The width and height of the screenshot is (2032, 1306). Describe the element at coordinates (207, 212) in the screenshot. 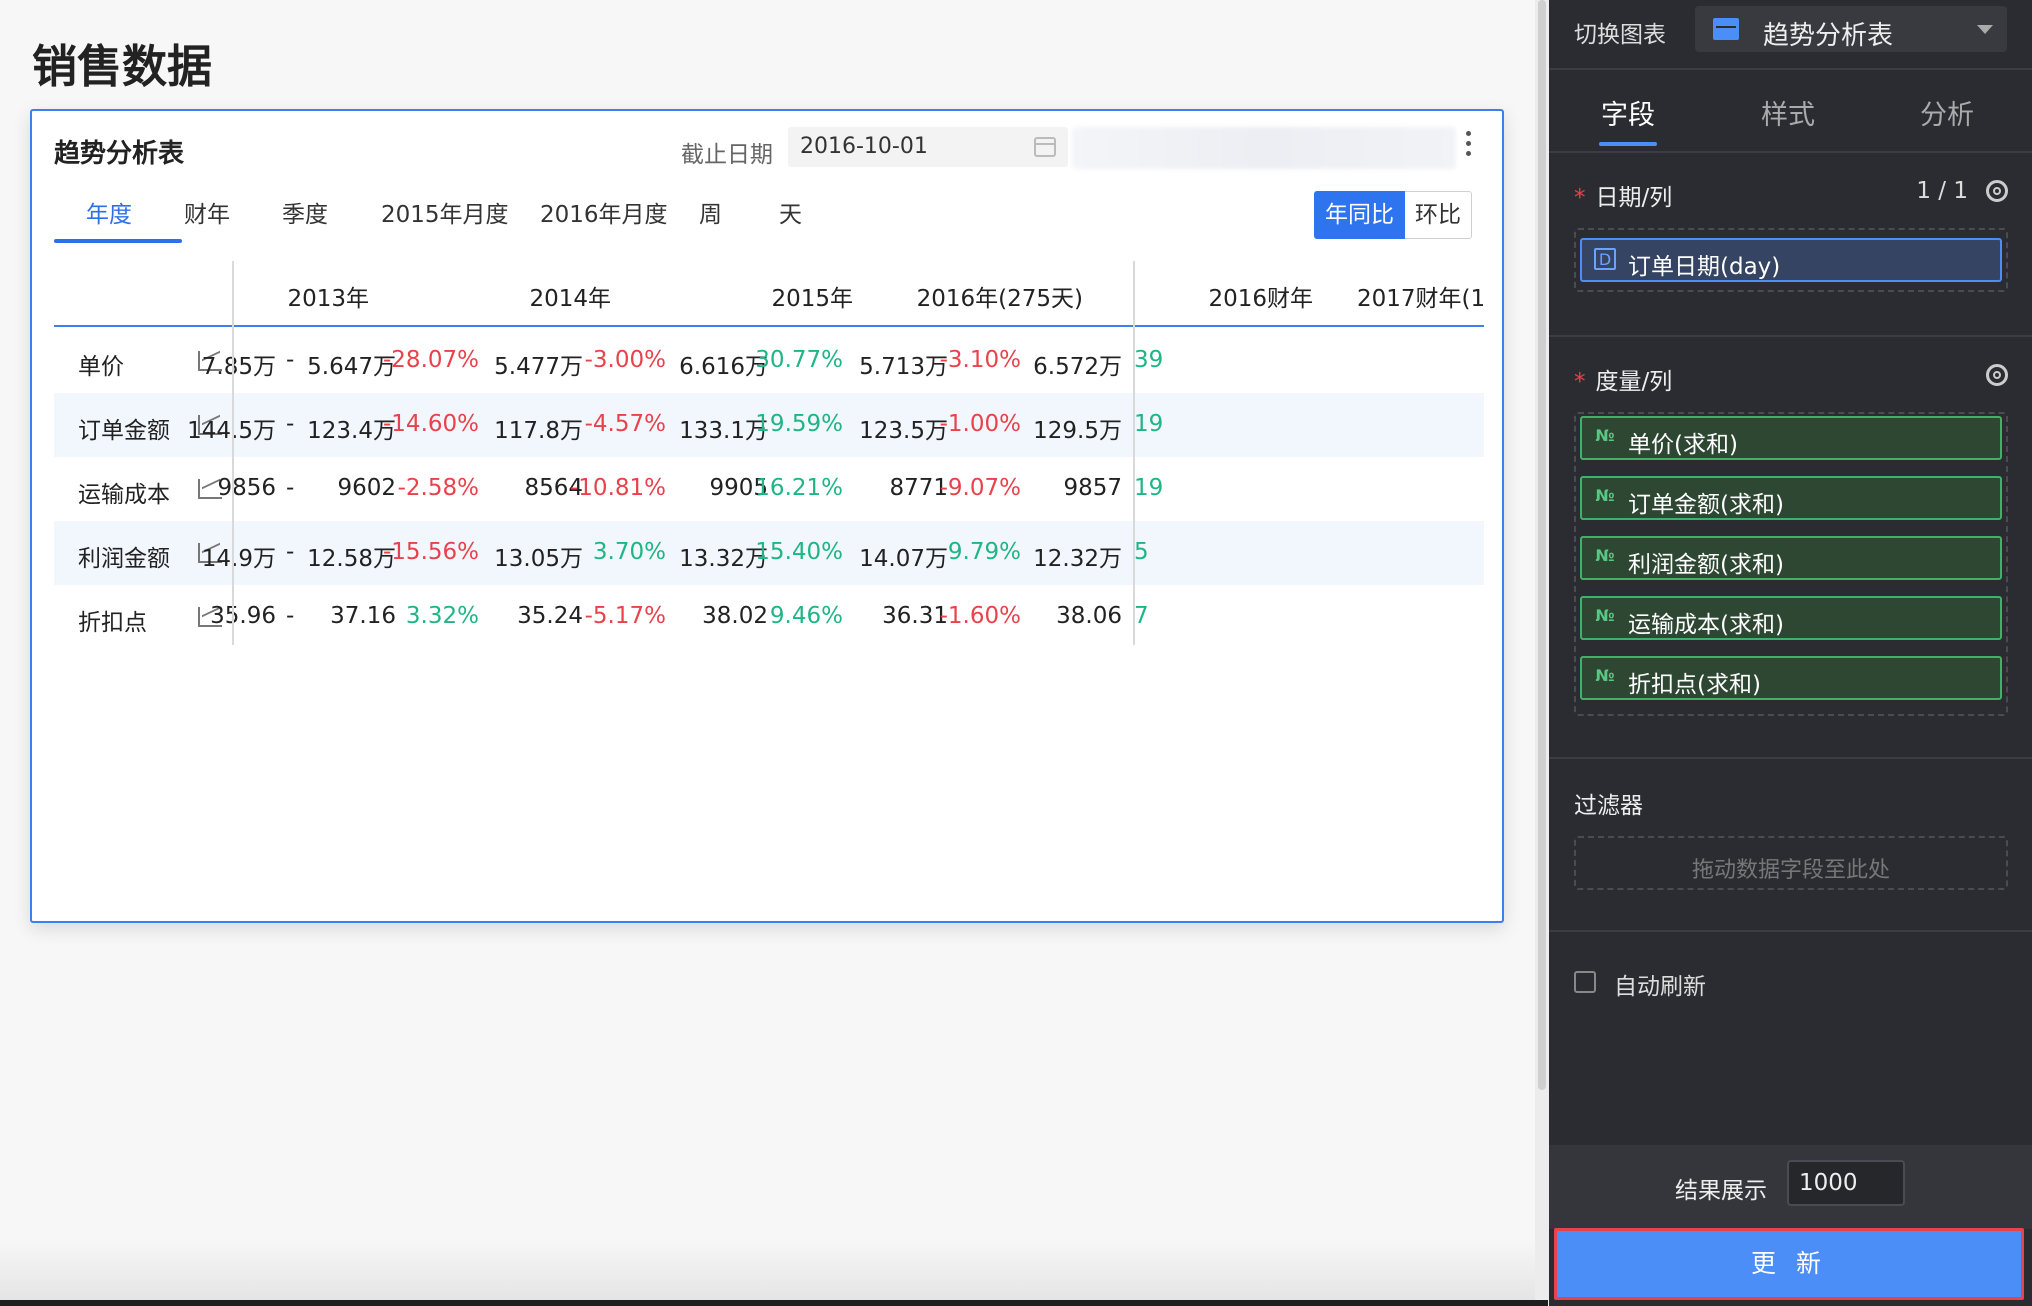

I see `tab-fiscal-year: 财年` at that location.